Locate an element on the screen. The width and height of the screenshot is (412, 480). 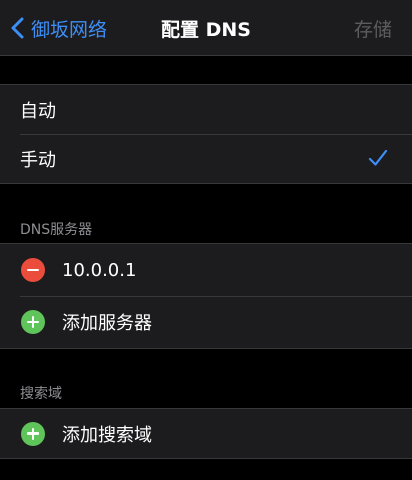
option-automatic-label: 自动 is located at coordinates (38, 111).